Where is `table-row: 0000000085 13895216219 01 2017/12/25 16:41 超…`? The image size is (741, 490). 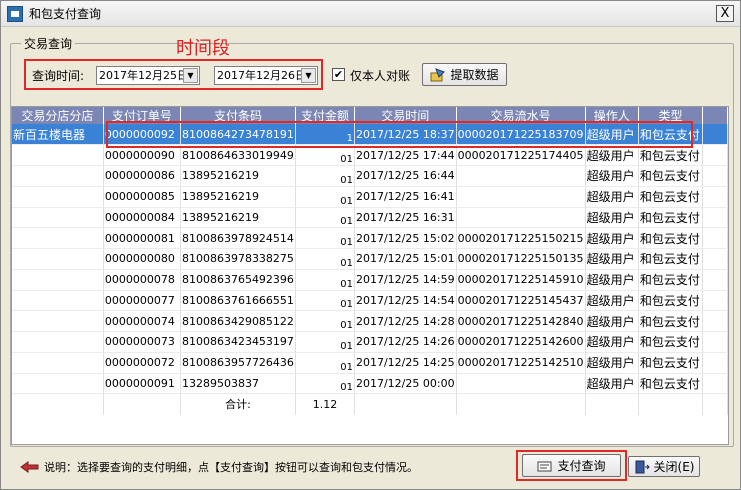 table-row: 0000000085 13895216219 01 2017/12/25 16:41 超… is located at coordinates (370, 197).